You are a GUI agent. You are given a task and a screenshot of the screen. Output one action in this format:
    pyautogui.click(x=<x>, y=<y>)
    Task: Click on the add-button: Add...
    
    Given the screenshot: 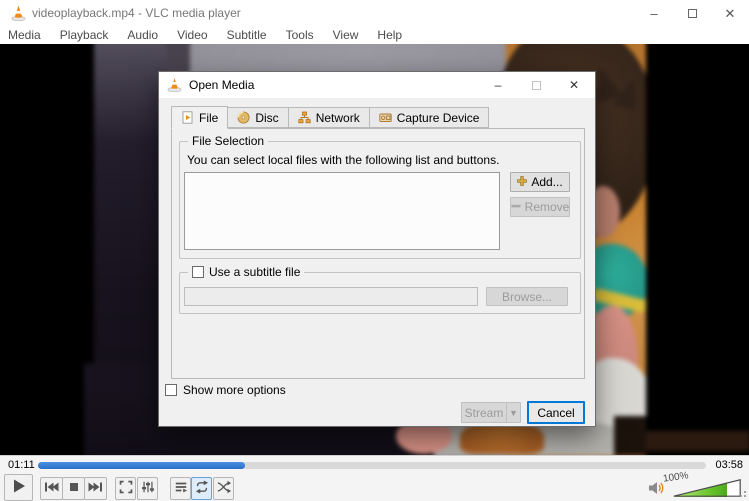 What is the action you would take?
    pyautogui.click(x=540, y=182)
    